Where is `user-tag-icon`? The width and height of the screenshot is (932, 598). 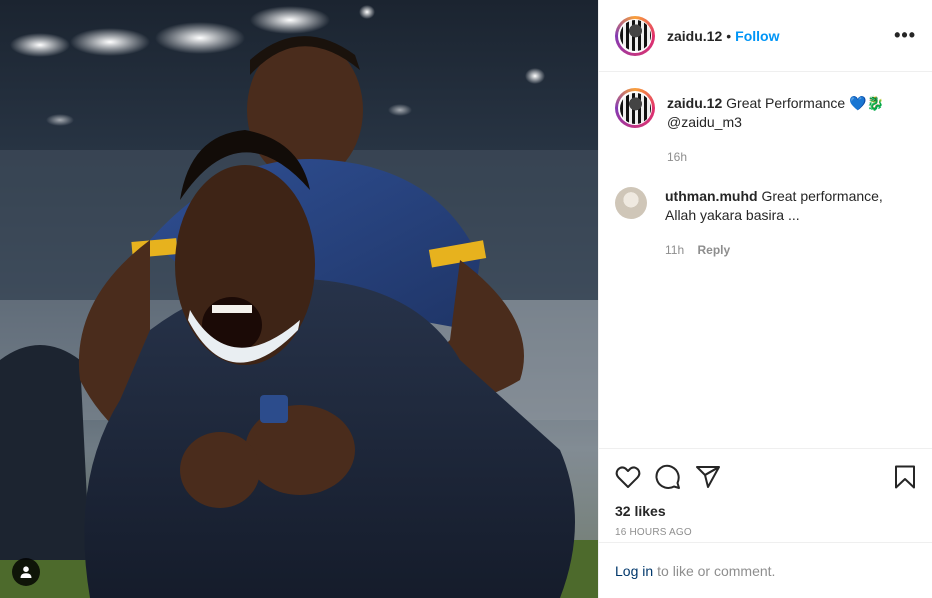
user-tag-icon is located at coordinates (26, 572).